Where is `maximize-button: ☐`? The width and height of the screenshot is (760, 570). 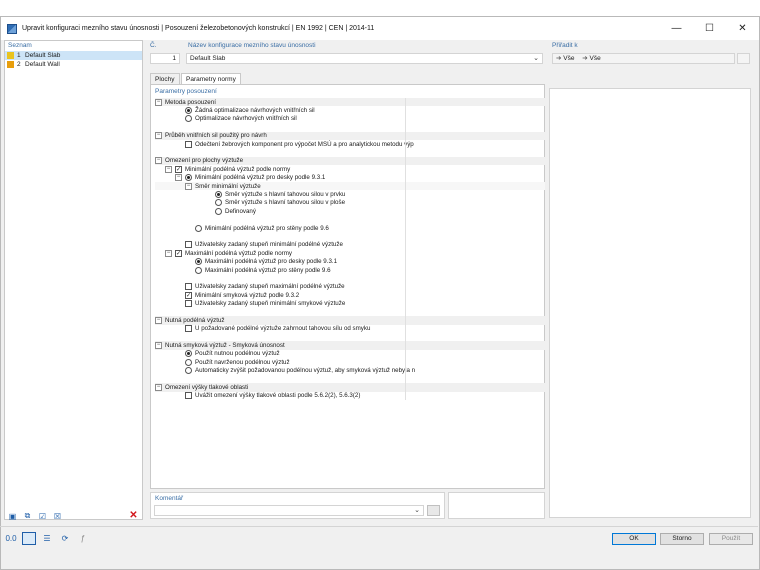
maximize-button: ☐ is located at coordinates (709, 28).